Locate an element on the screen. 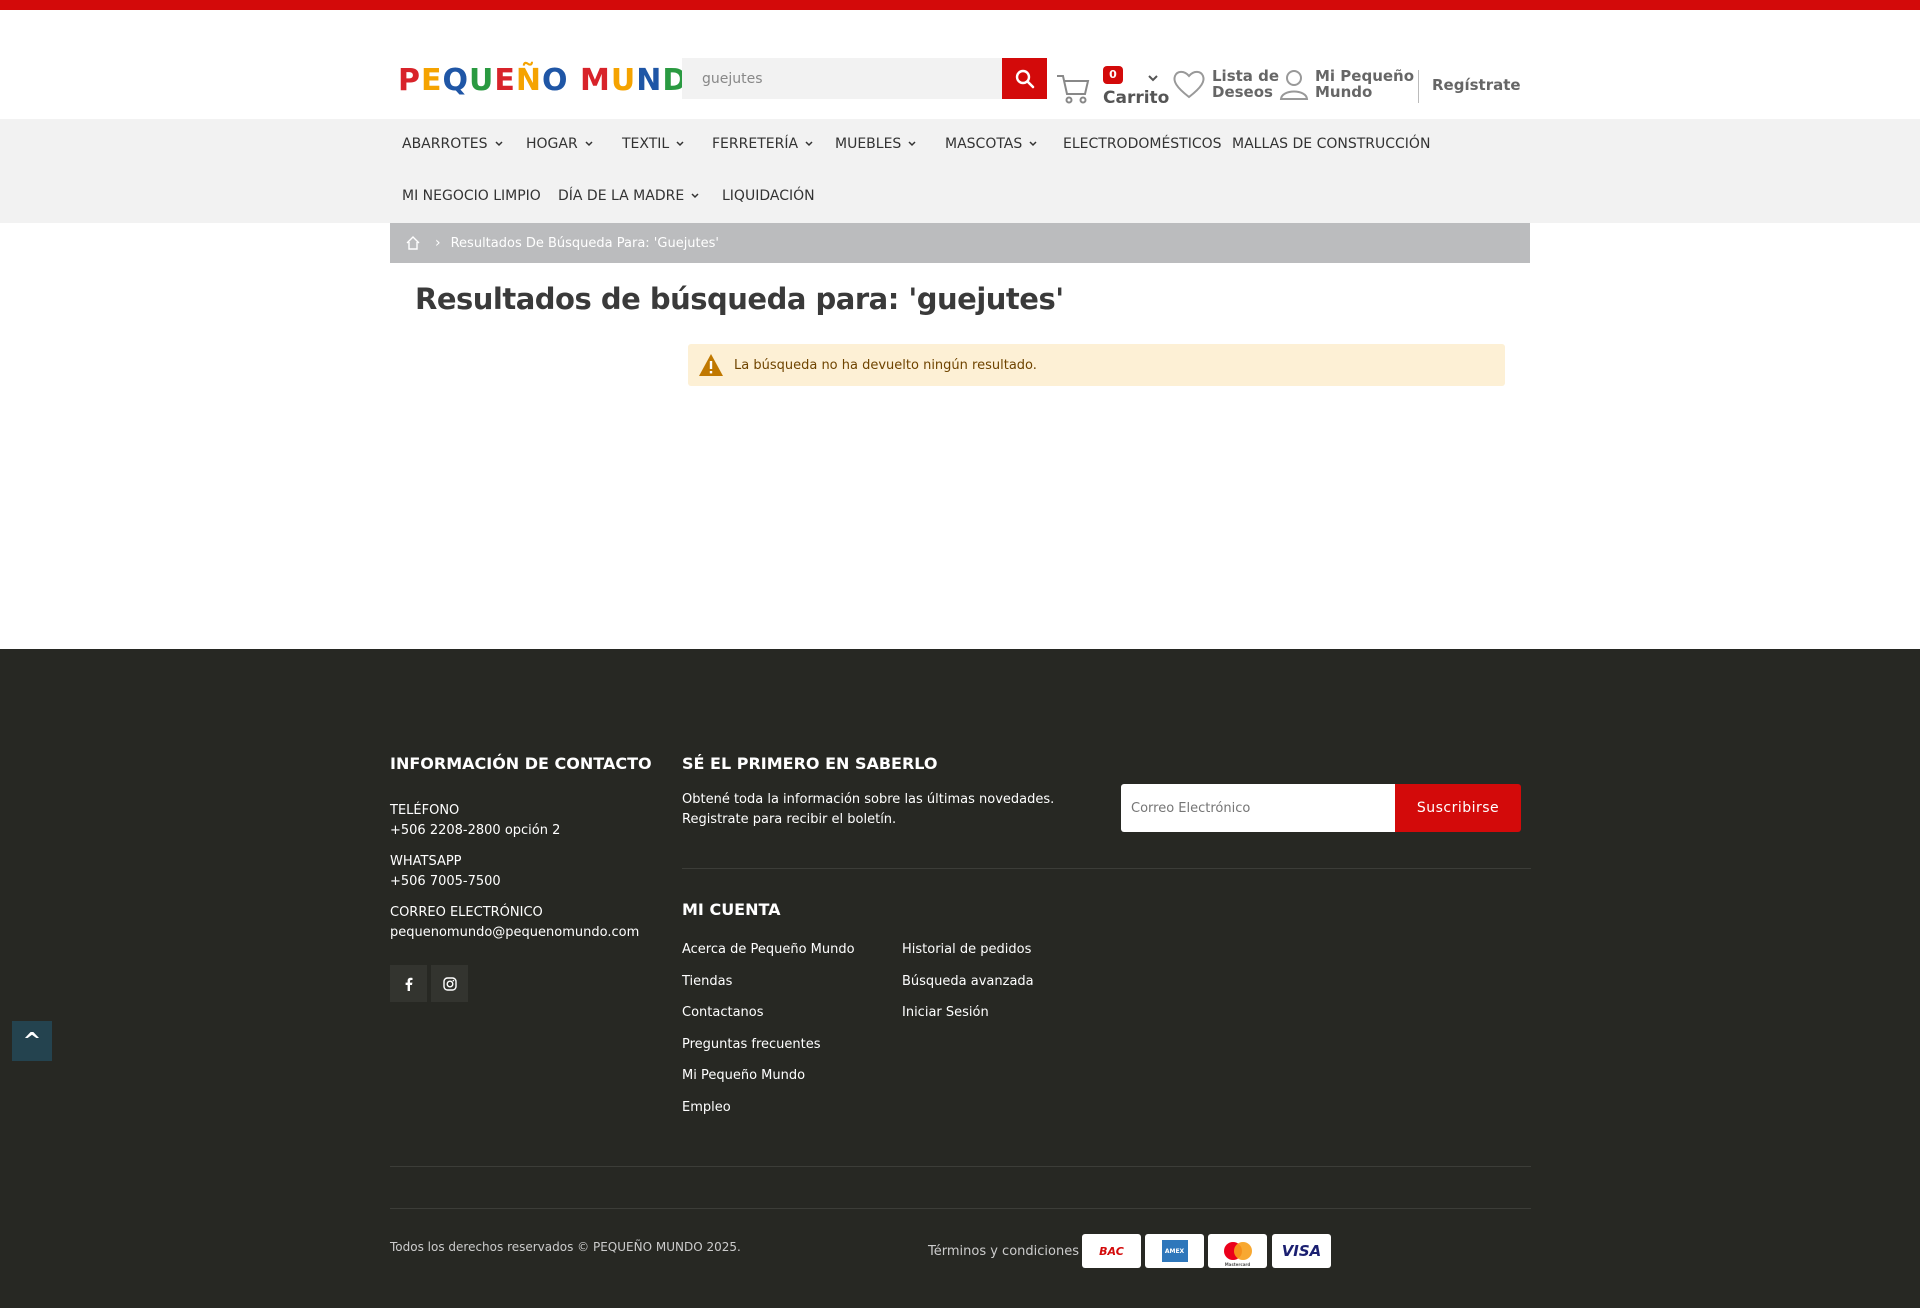 The image size is (1920, 1308). whatsapp-label: WHATSAPP is located at coordinates (426, 861).